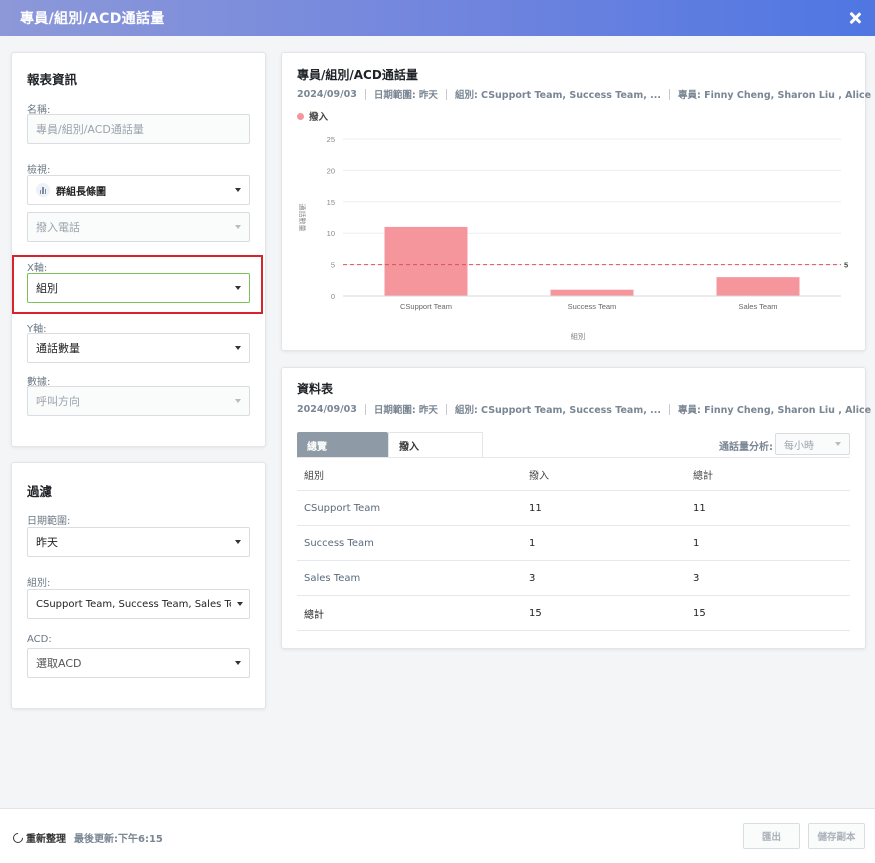 The image size is (875, 863). Describe the element at coordinates (331, 202) in the screenshot. I see `y-tick-label: 15` at that location.